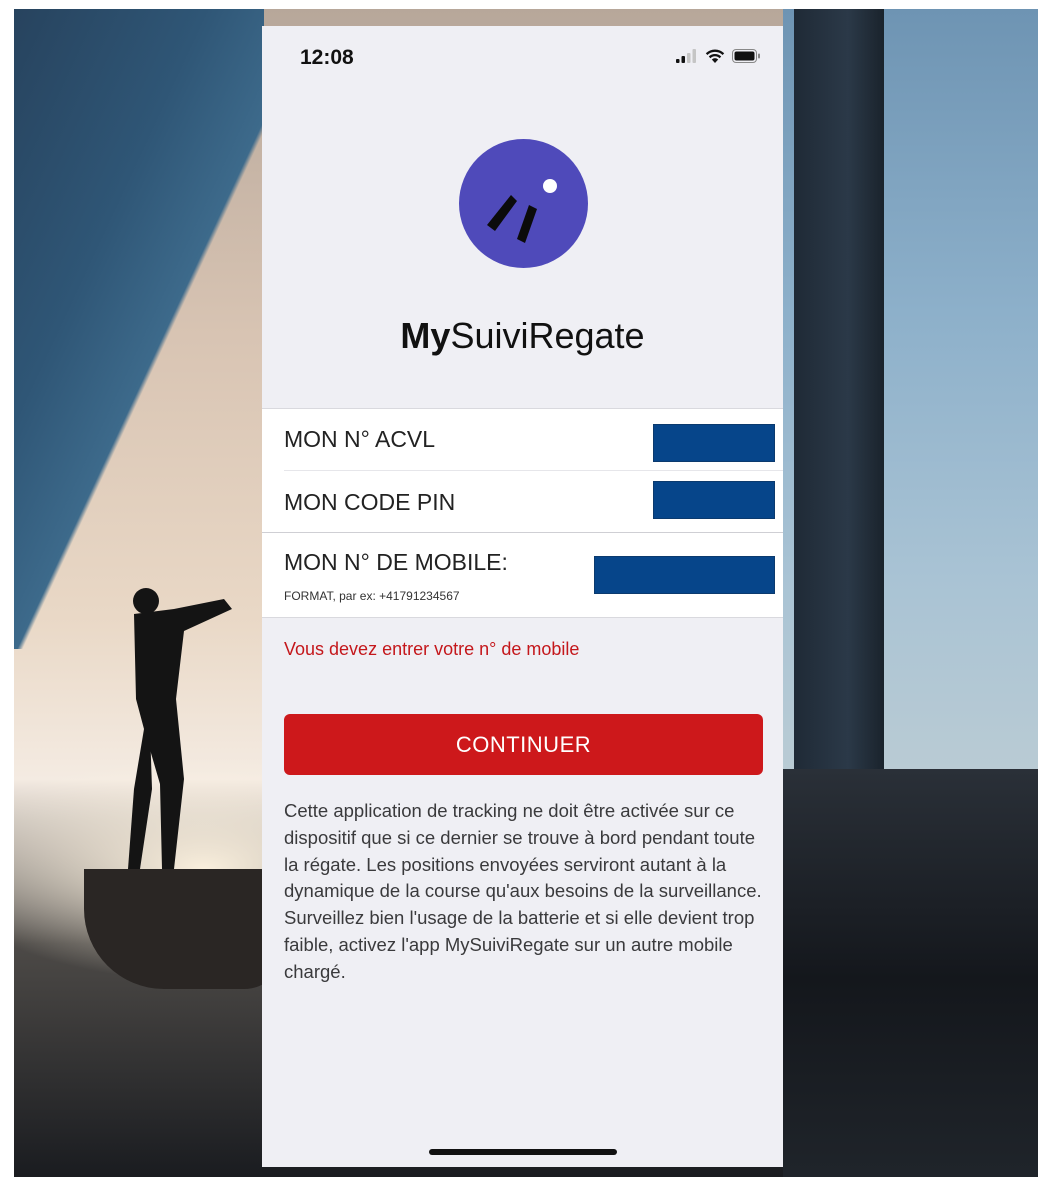 This screenshot has height=1177, width=1038. What do you see at coordinates (372, 596) in the screenshot?
I see `mobile-format-hint: FORMAT, par ex: +41791234567` at bounding box center [372, 596].